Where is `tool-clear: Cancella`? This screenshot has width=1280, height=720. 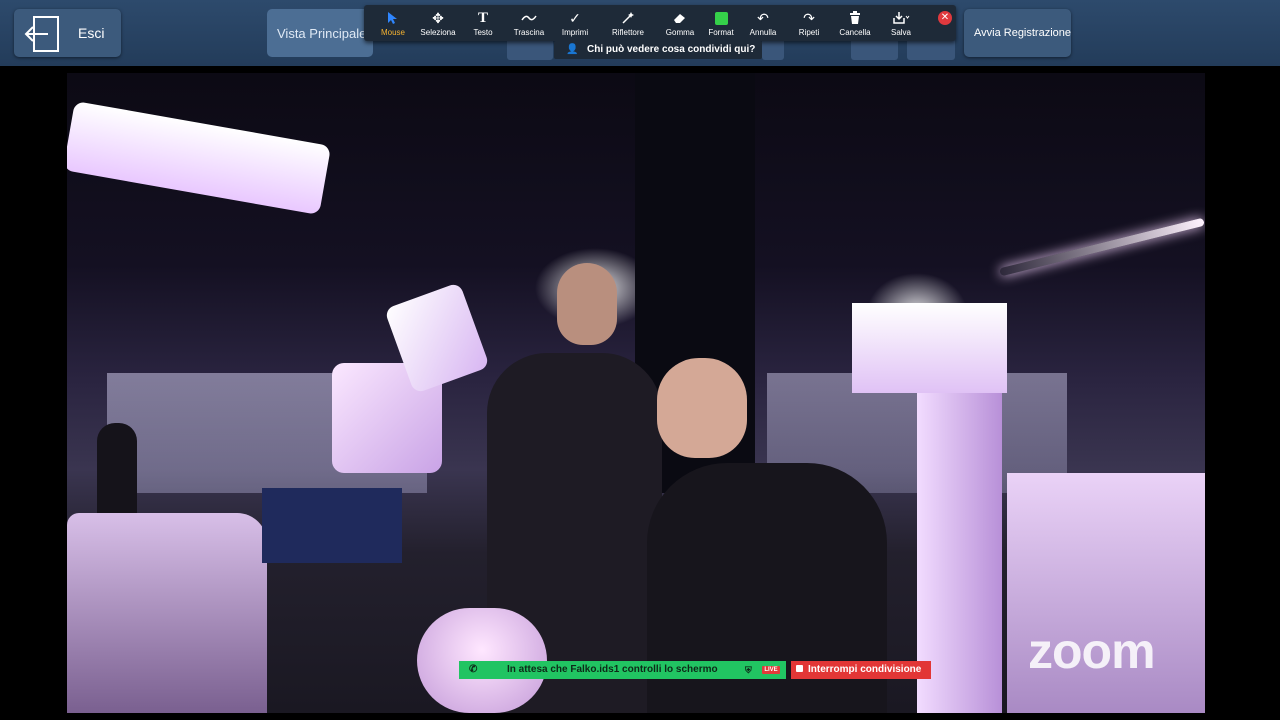 tool-clear: Cancella is located at coordinates (855, 23).